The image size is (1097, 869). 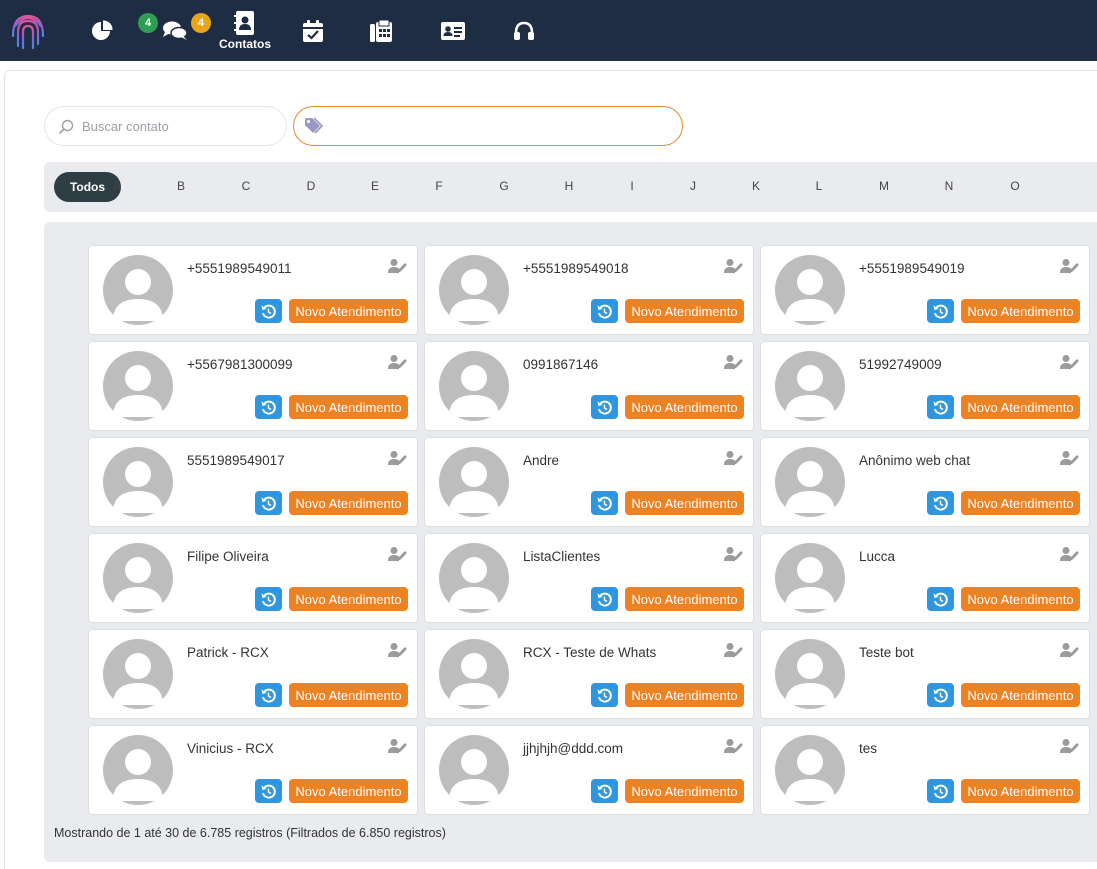 I want to click on app-logo, so click(x=28, y=30).